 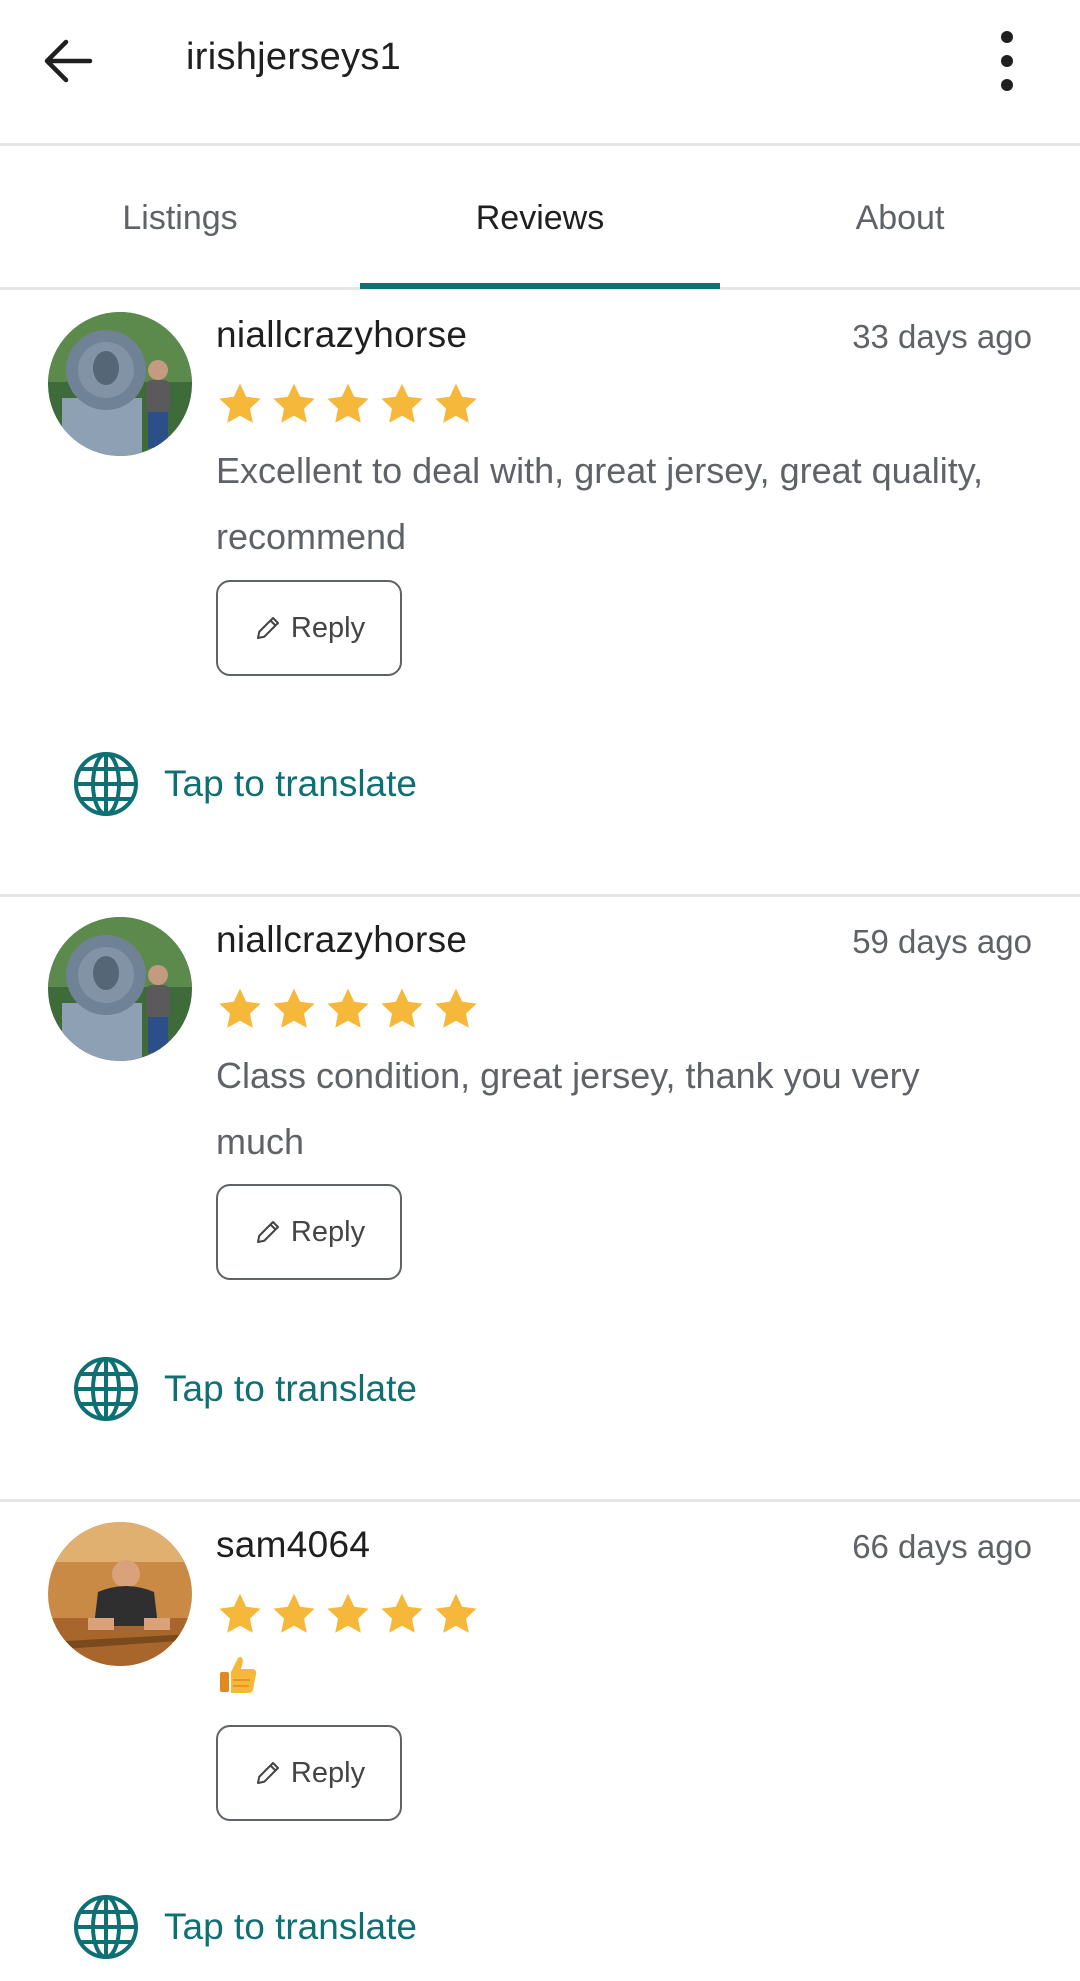 What do you see at coordinates (180, 218) in the screenshot?
I see `tab-listings: Listings` at bounding box center [180, 218].